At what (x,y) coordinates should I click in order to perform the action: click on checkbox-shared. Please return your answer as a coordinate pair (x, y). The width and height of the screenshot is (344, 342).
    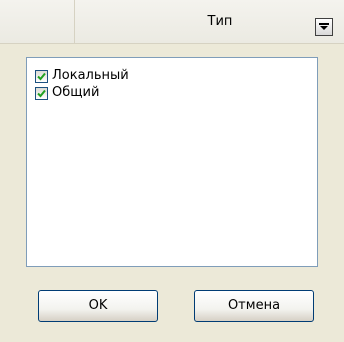
    Looking at the image, I should click on (41, 93).